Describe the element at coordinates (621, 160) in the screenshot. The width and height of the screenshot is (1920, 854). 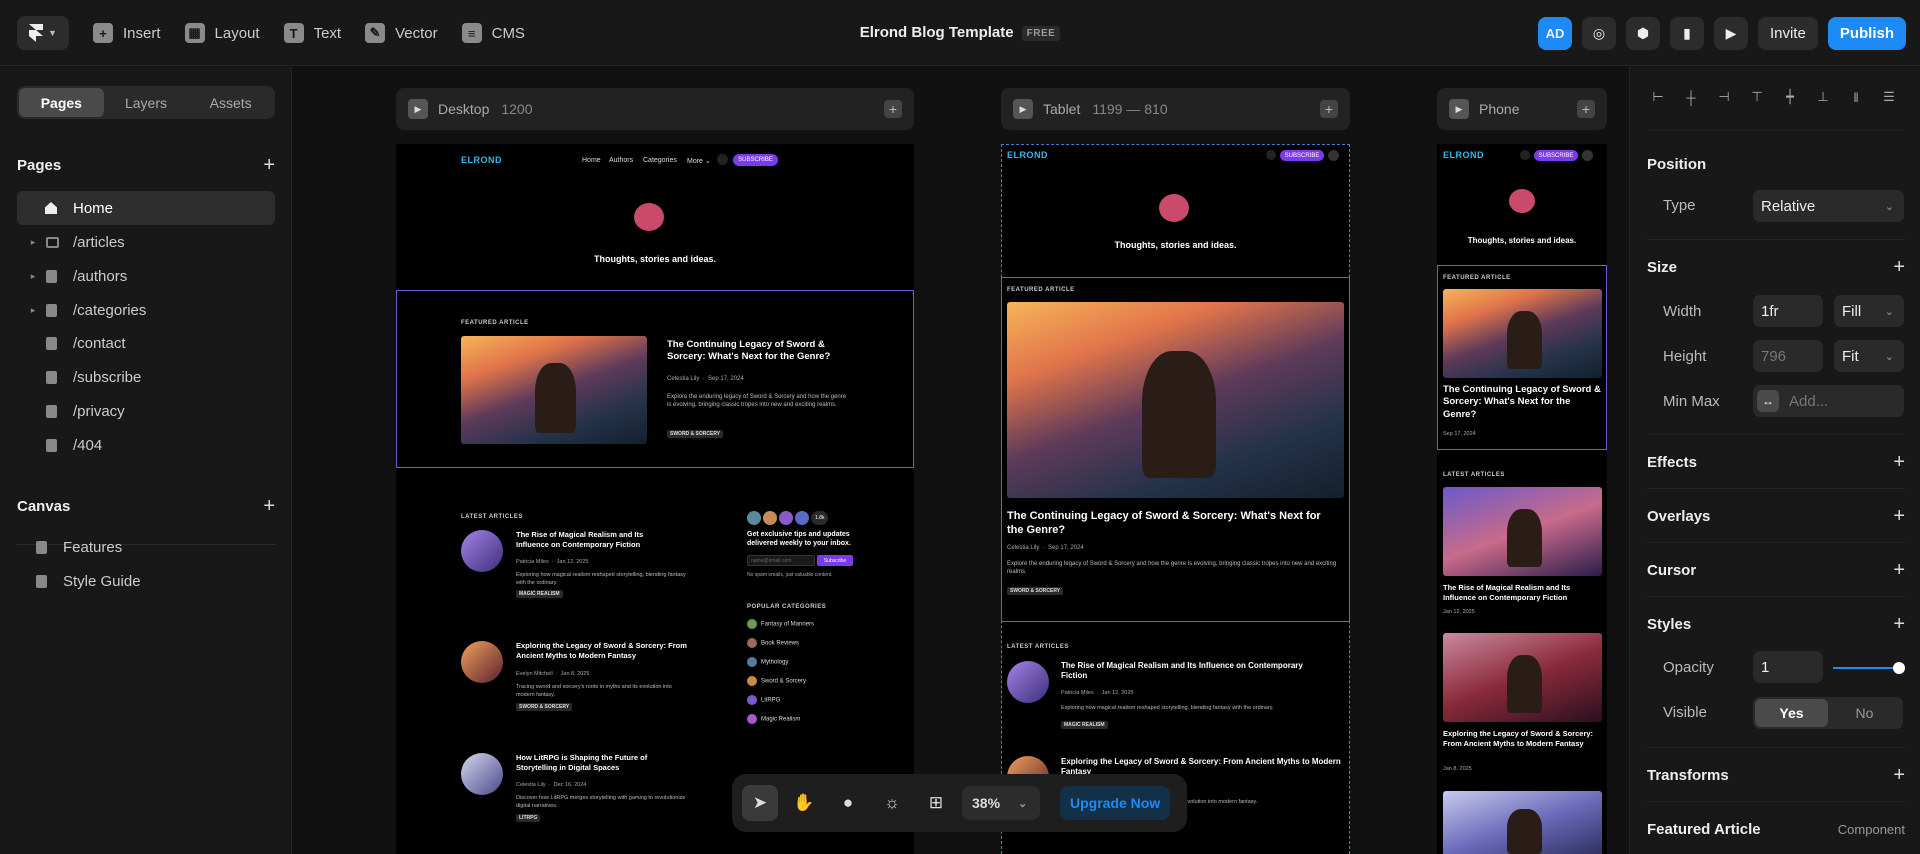
I see `nav-authors: Authors` at that location.